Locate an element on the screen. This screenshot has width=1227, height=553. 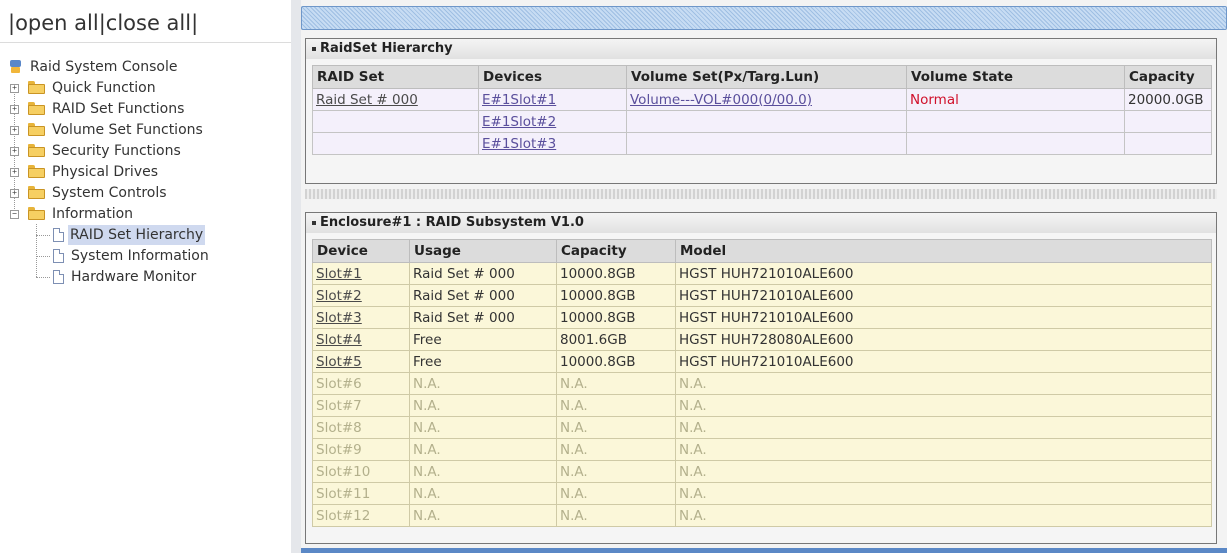
table-row: Slot#7 N.A. N.A. N.A. is located at coordinates (762, 405).